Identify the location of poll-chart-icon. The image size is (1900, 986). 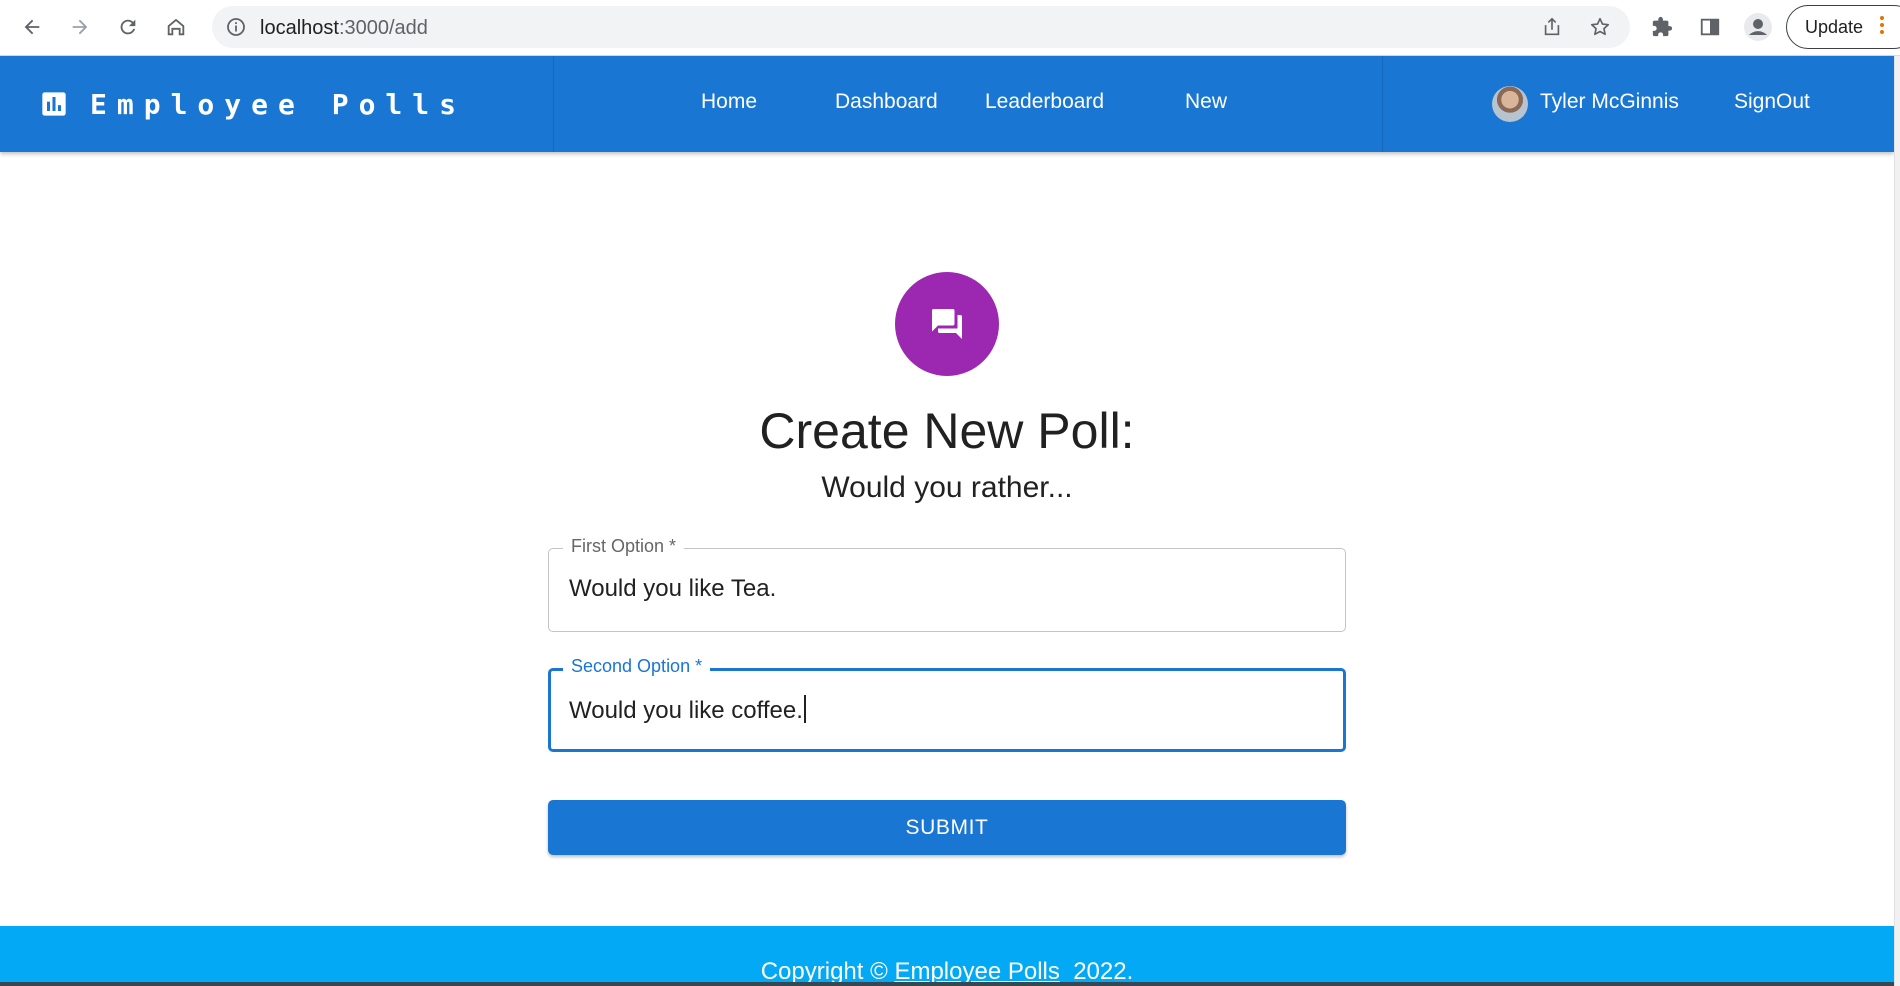
(54, 104).